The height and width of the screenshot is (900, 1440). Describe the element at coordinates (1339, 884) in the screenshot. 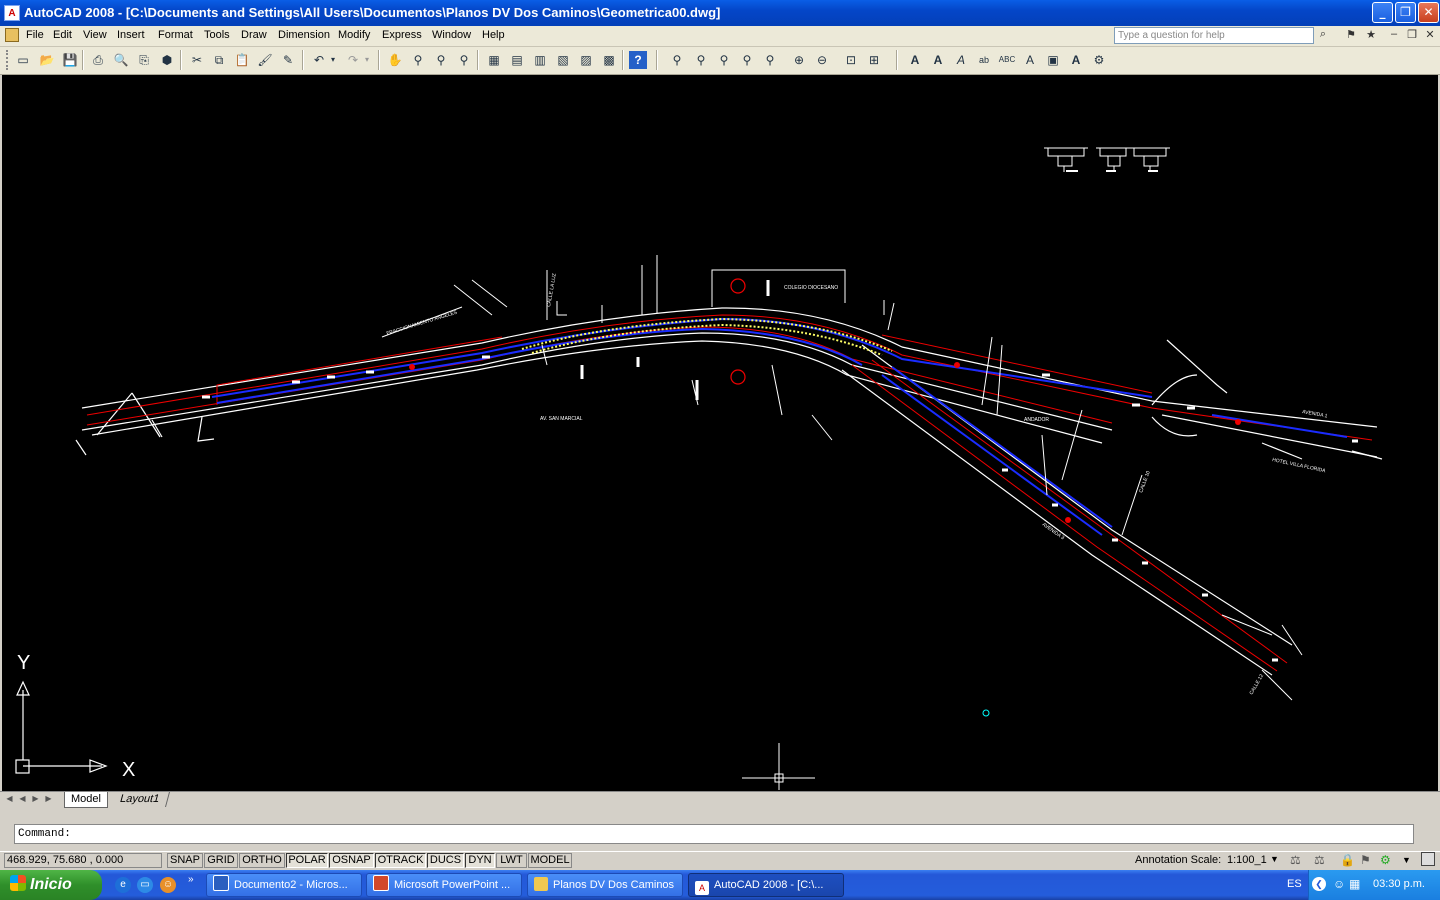

I see `messenger-tray-icon: ☺` at that location.